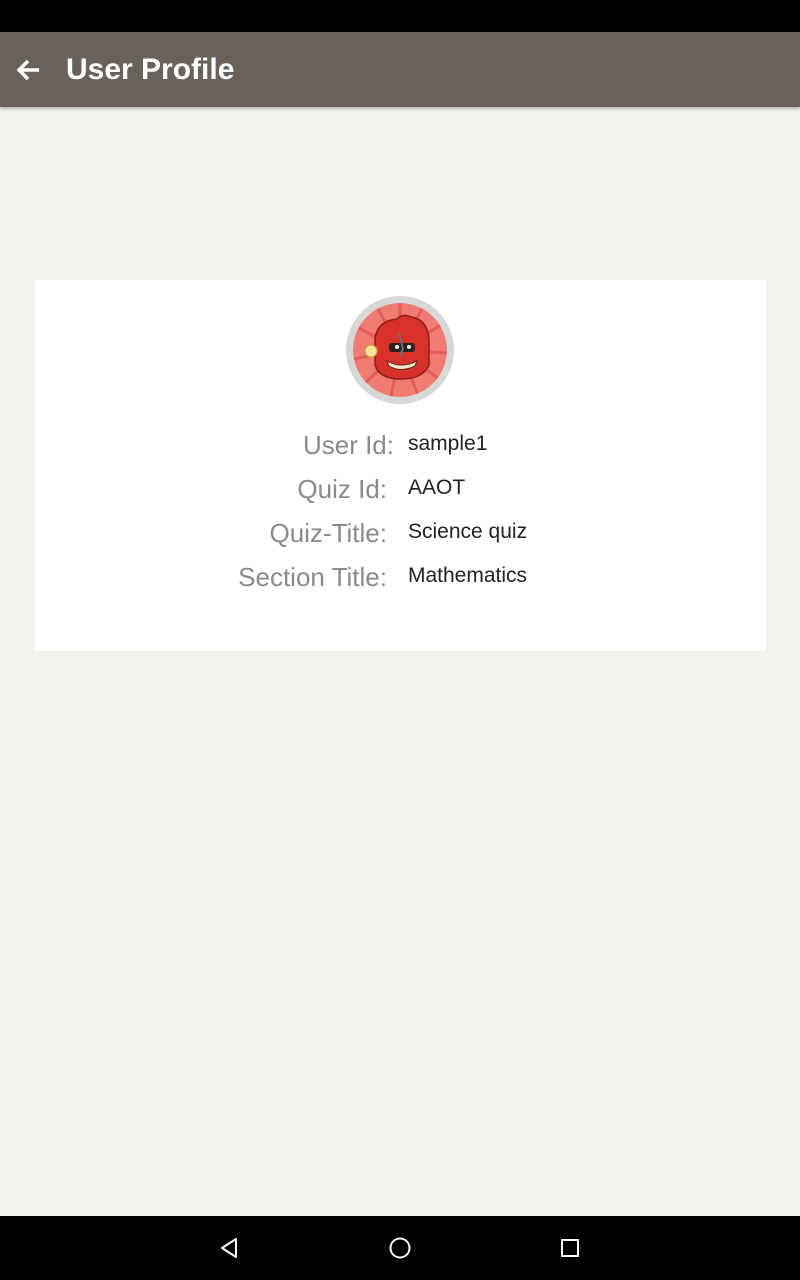 The width and height of the screenshot is (800, 1280). Describe the element at coordinates (448, 443) in the screenshot. I see `field-value: sample1` at that location.